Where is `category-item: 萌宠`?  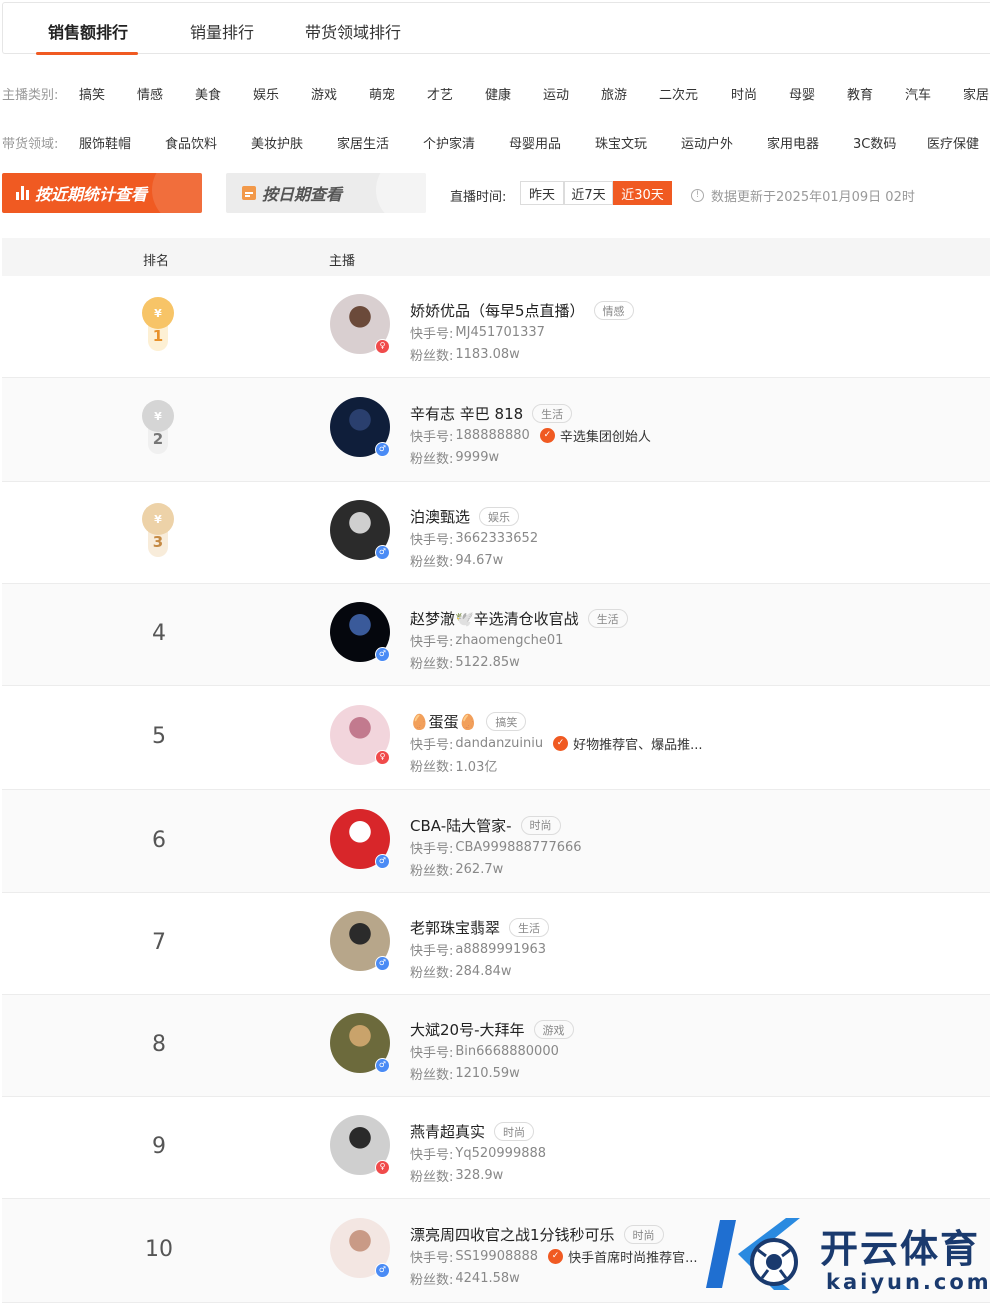
category-item: 萌宠 is located at coordinates (382, 93).